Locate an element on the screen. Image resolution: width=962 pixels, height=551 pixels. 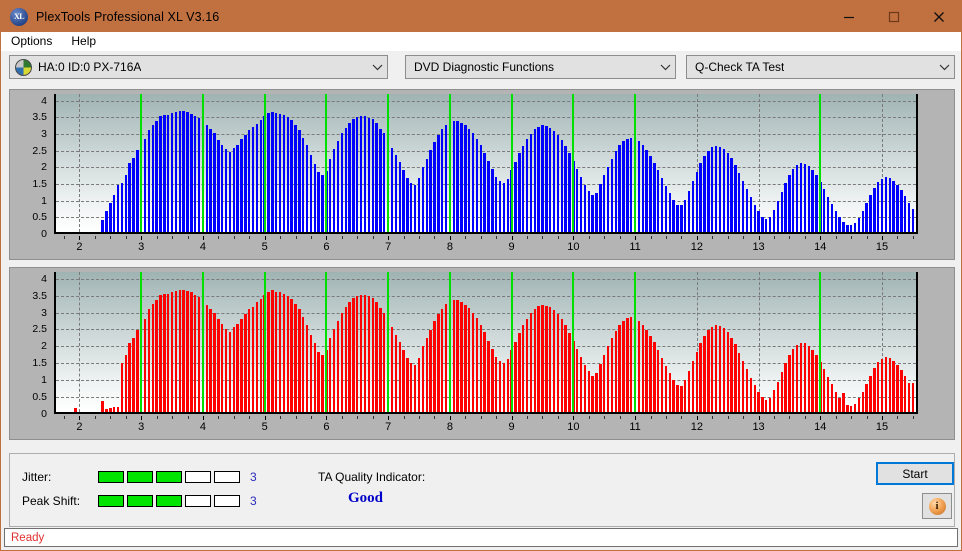
jitter-value: 3 is located at coordinates (253, 477).